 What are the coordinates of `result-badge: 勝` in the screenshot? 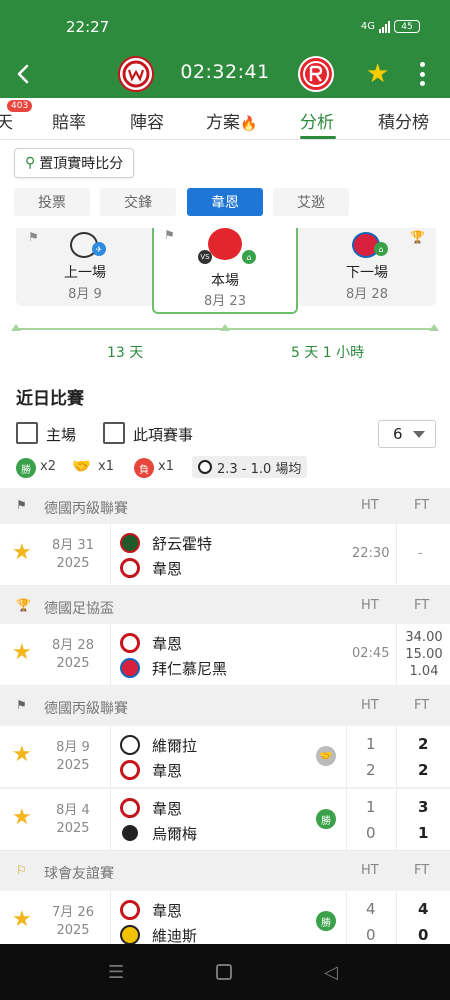 It's located at (326, 921).